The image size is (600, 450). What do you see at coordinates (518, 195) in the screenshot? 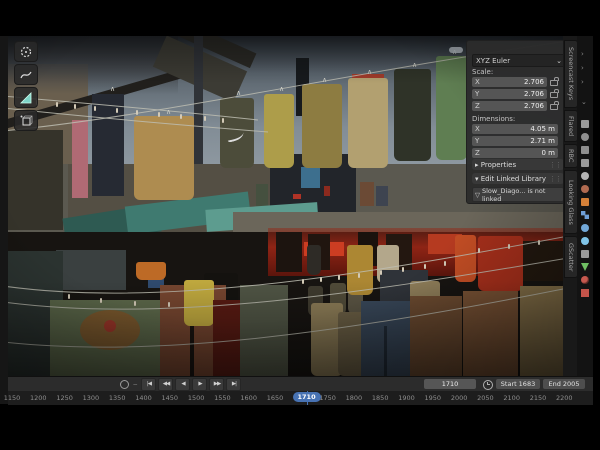
I see `linked-library-status-row: ▽ Slow_Diago... is not linked` at bounding box center [518, 195].